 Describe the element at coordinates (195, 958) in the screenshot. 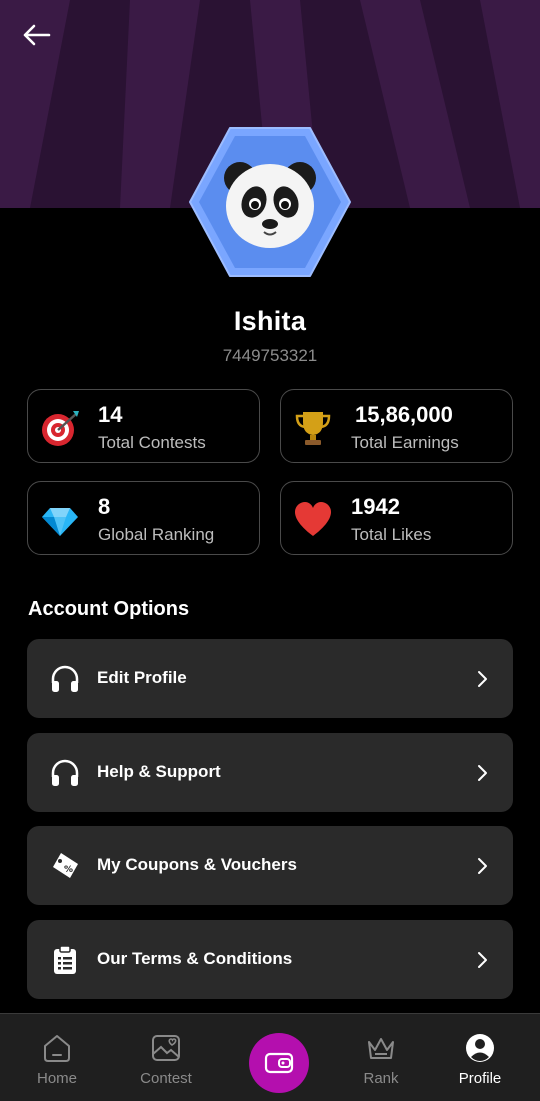

I see `option-label: Our Terms & Conditions` at that location.